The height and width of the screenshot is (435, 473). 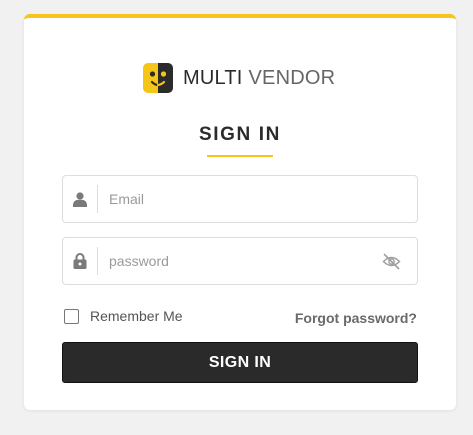 I want to click on brand-logo: MULTI VENDOR, so click(x=238, y=78).